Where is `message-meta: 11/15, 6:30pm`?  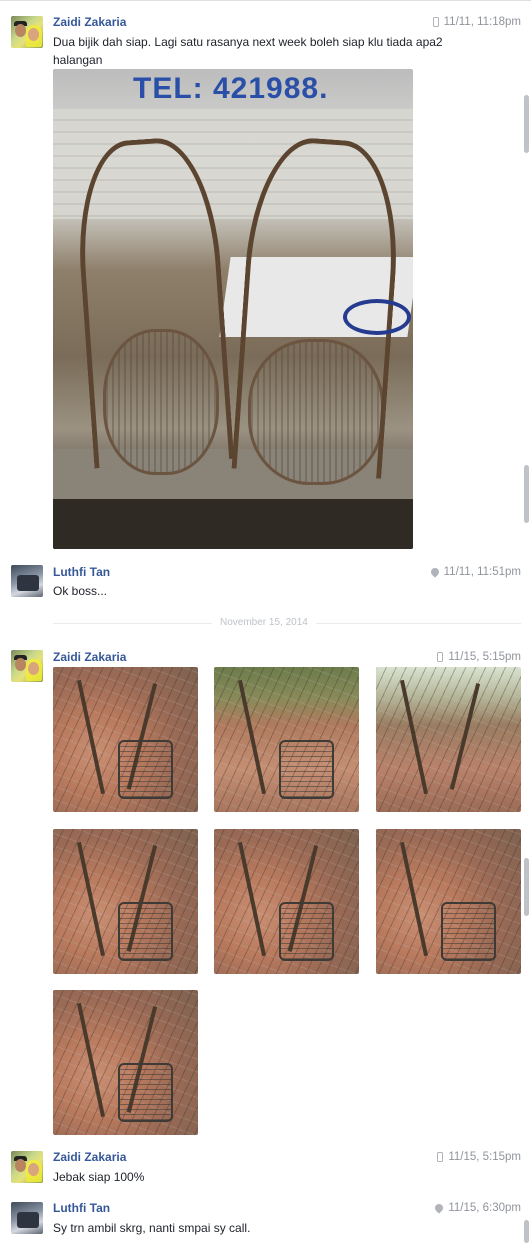 message-meta: 11/15, 6:30pm is located at coordinates (477, 1208).